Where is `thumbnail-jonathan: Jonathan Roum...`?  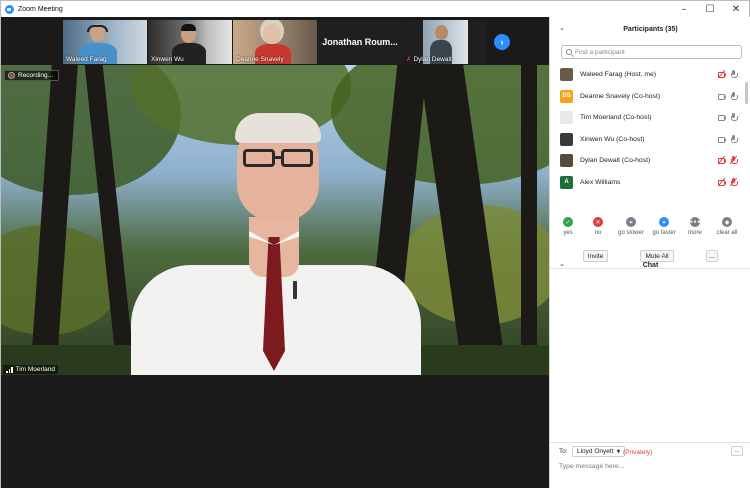 thumbnail-jonathan: Jonathan Roum... is located at coordinates (360, 42).